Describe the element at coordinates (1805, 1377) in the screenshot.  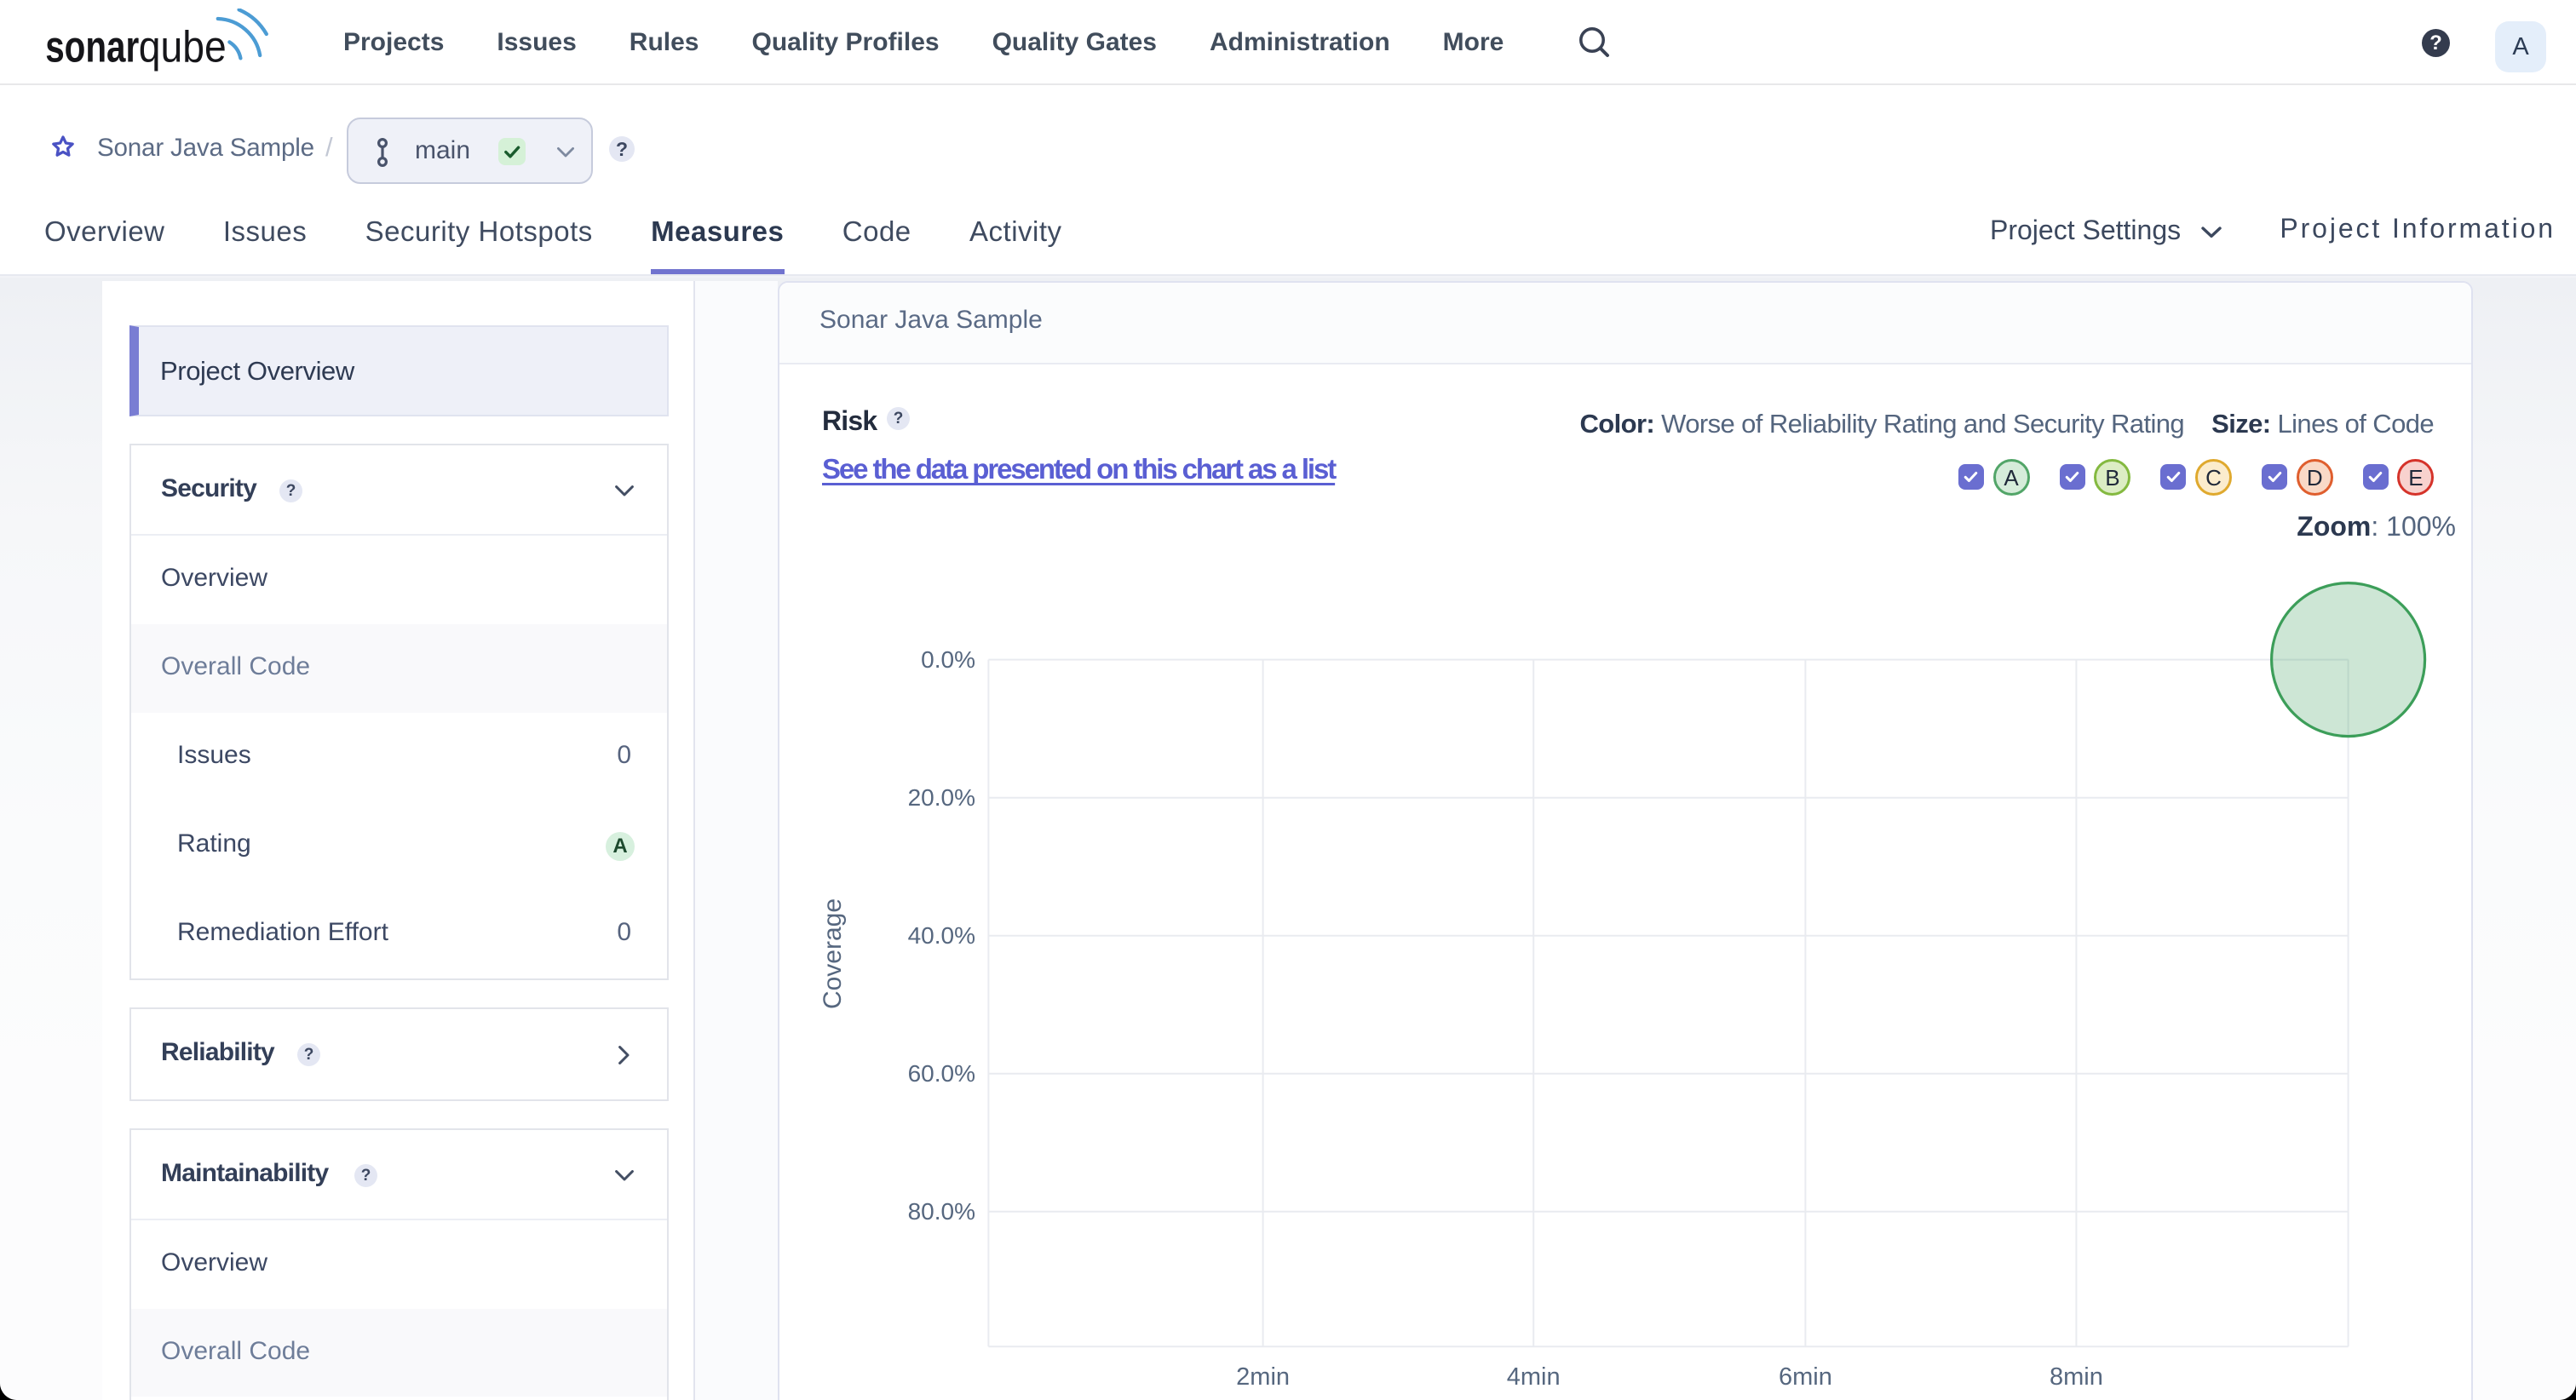
I see `svg-text: 6min` at that location.